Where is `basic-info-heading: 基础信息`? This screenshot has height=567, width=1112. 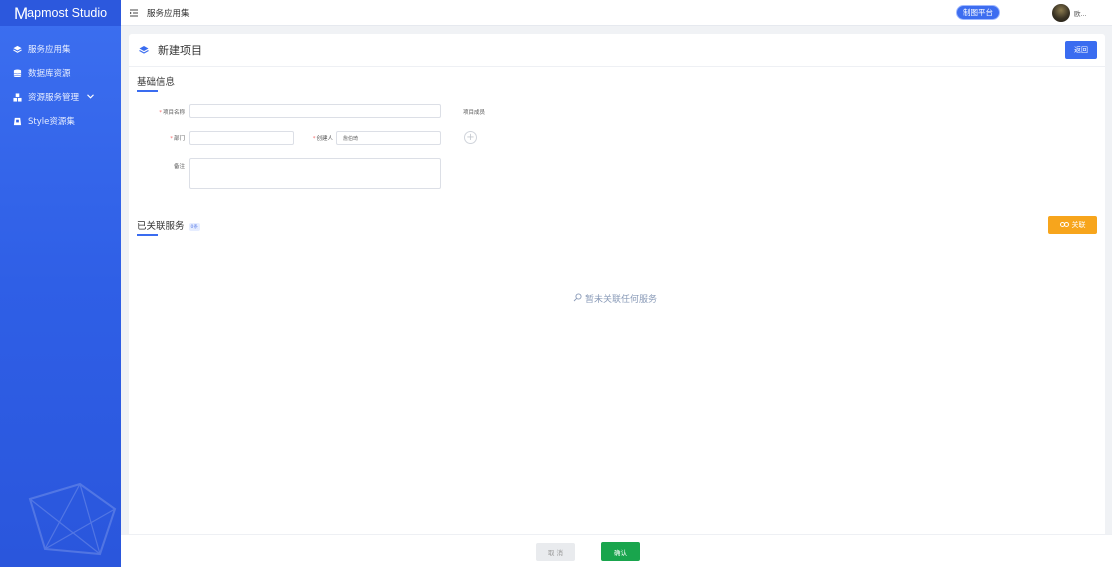
basic-info-heading: 基础信息 is located at coordinates (156, 83).